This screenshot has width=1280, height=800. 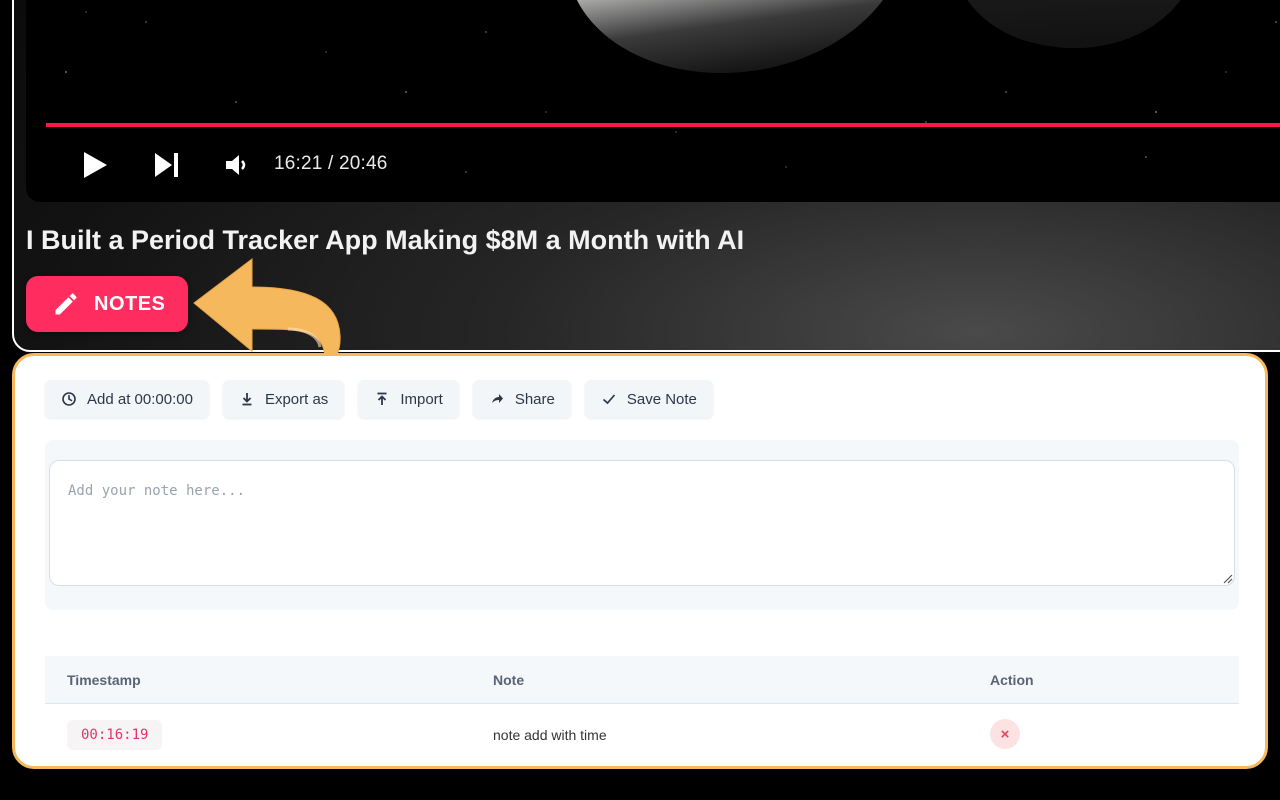 What do you see at coordinates (642, 734) in the screenshot?
I see `table-row: 00:16:19 note add with time ×` at bounding box center [642, 734].